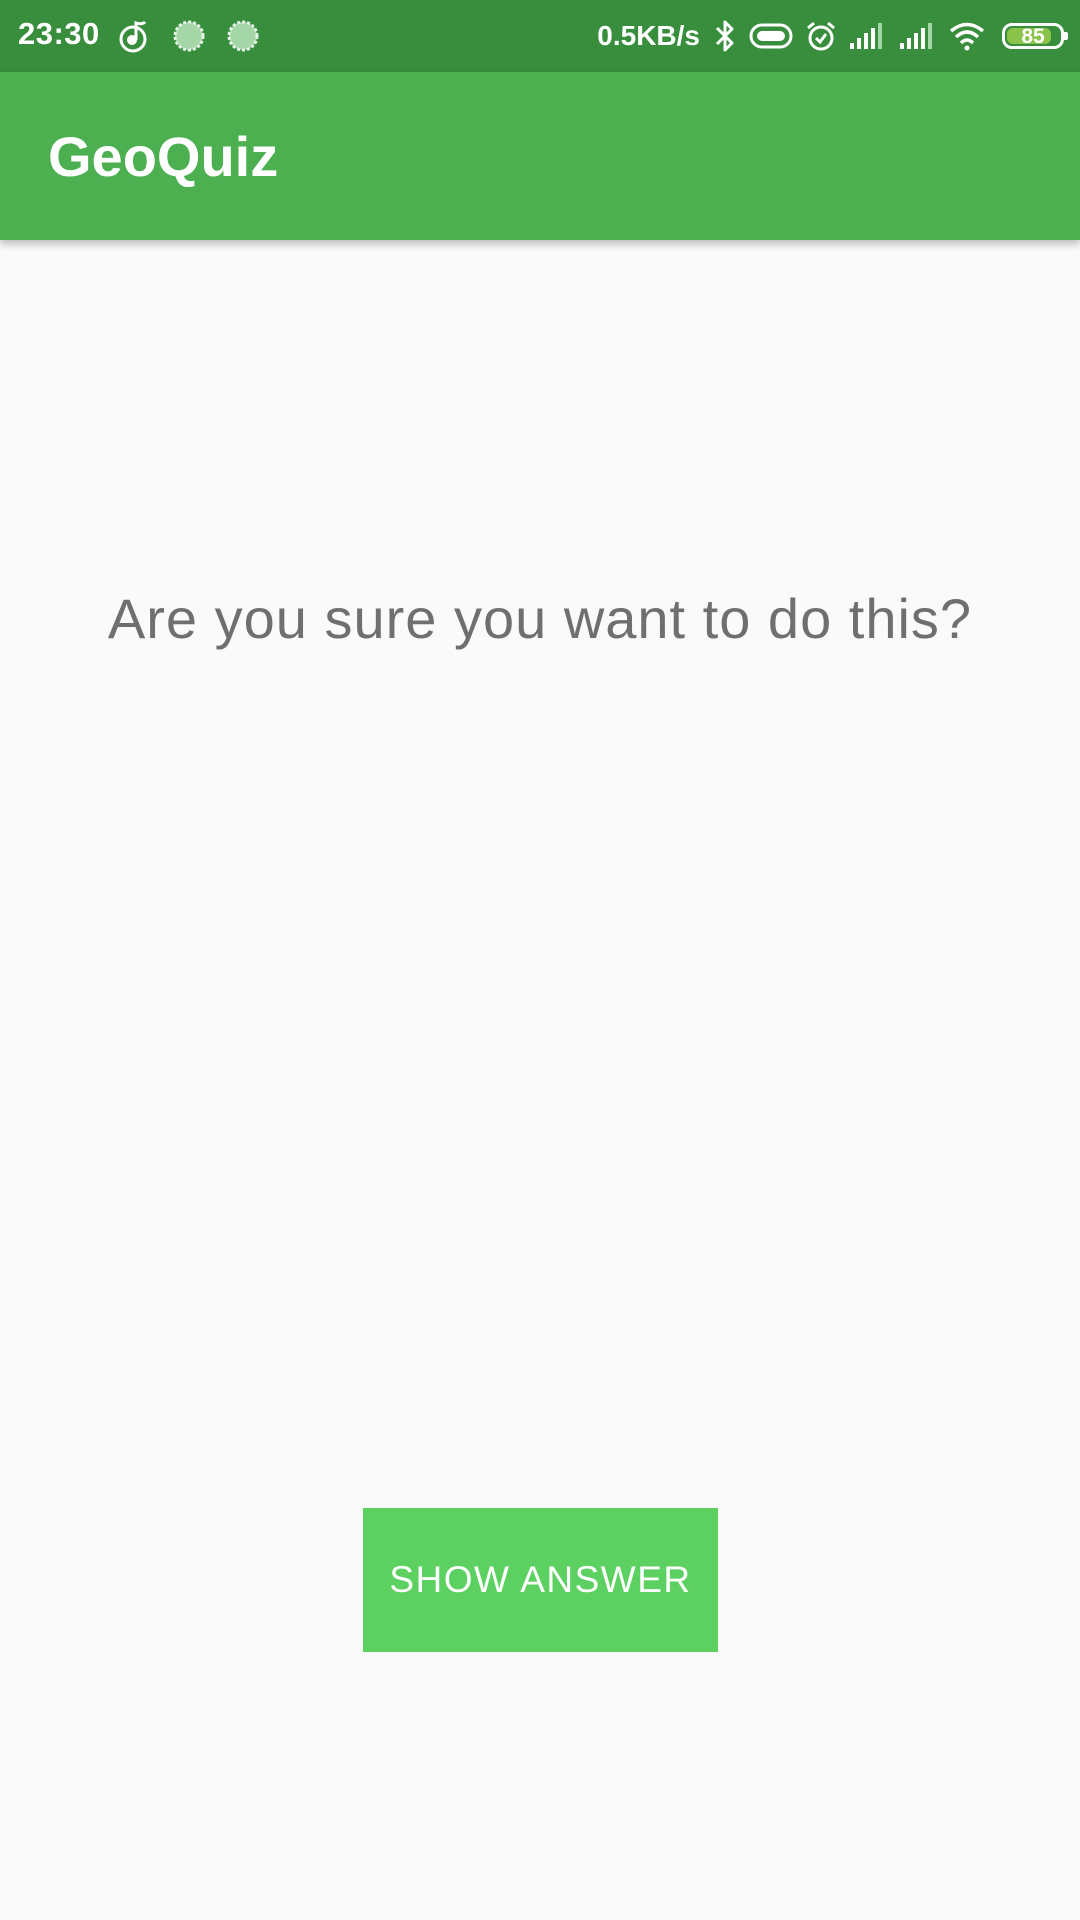 This screenshot has height=1920, width=1080. I want to click on battery-level: 85, so click(1033, 36).